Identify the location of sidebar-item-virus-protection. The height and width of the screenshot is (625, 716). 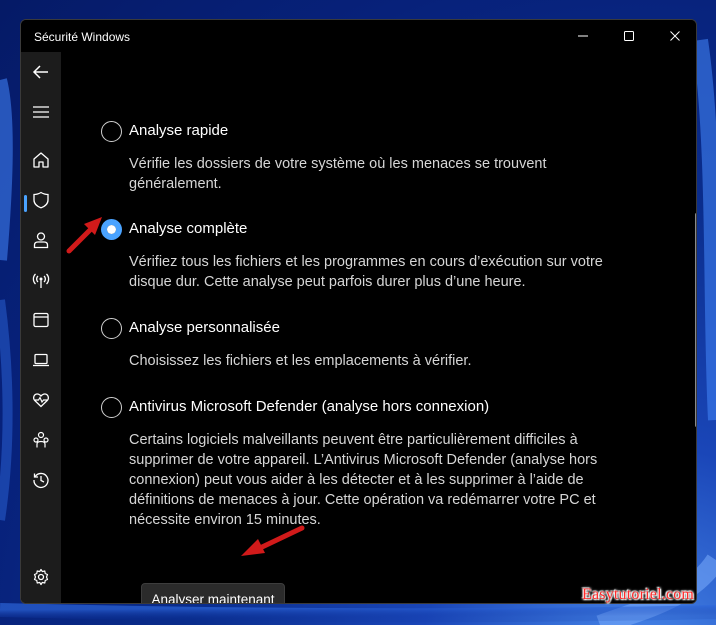
(41, 200).